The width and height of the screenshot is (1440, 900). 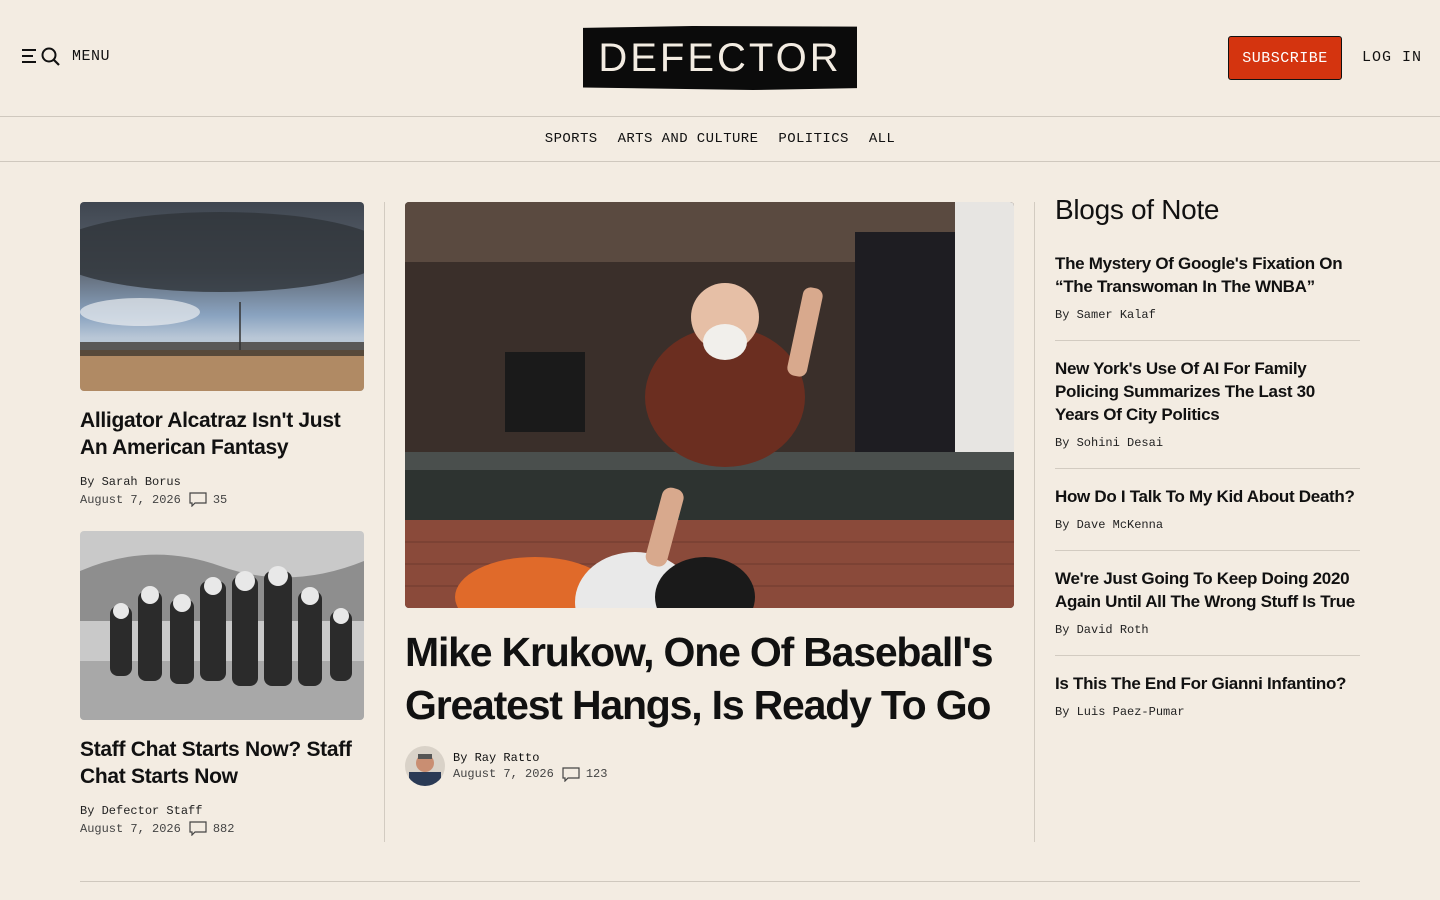 I want to click on sidebar-heading: Blogs of Note, so click(x=1137, y=209).